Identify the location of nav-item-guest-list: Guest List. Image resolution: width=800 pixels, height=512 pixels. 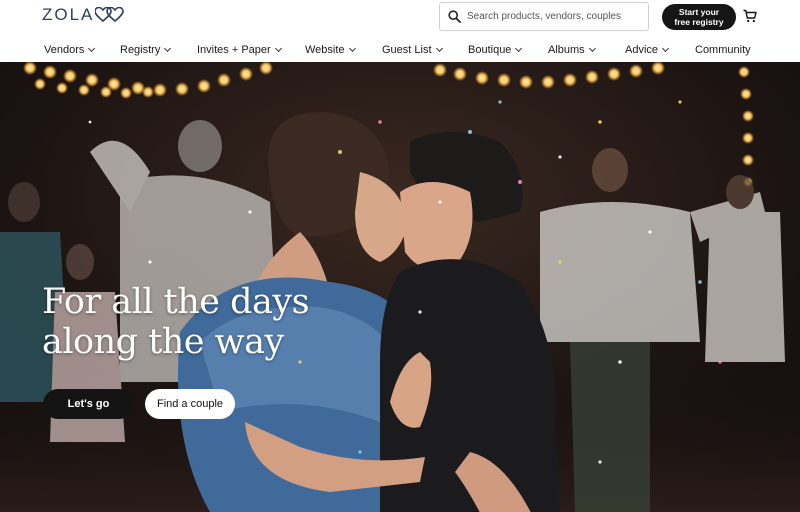
(412, 50).